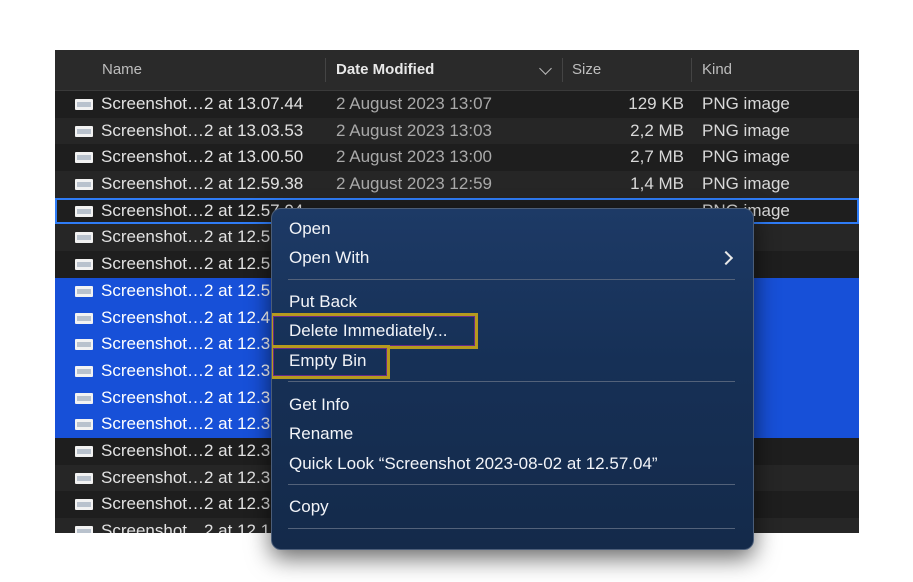 This screenshot has height=582, width=913. I want to click on menu-item-open: Open, so click(310, 229).